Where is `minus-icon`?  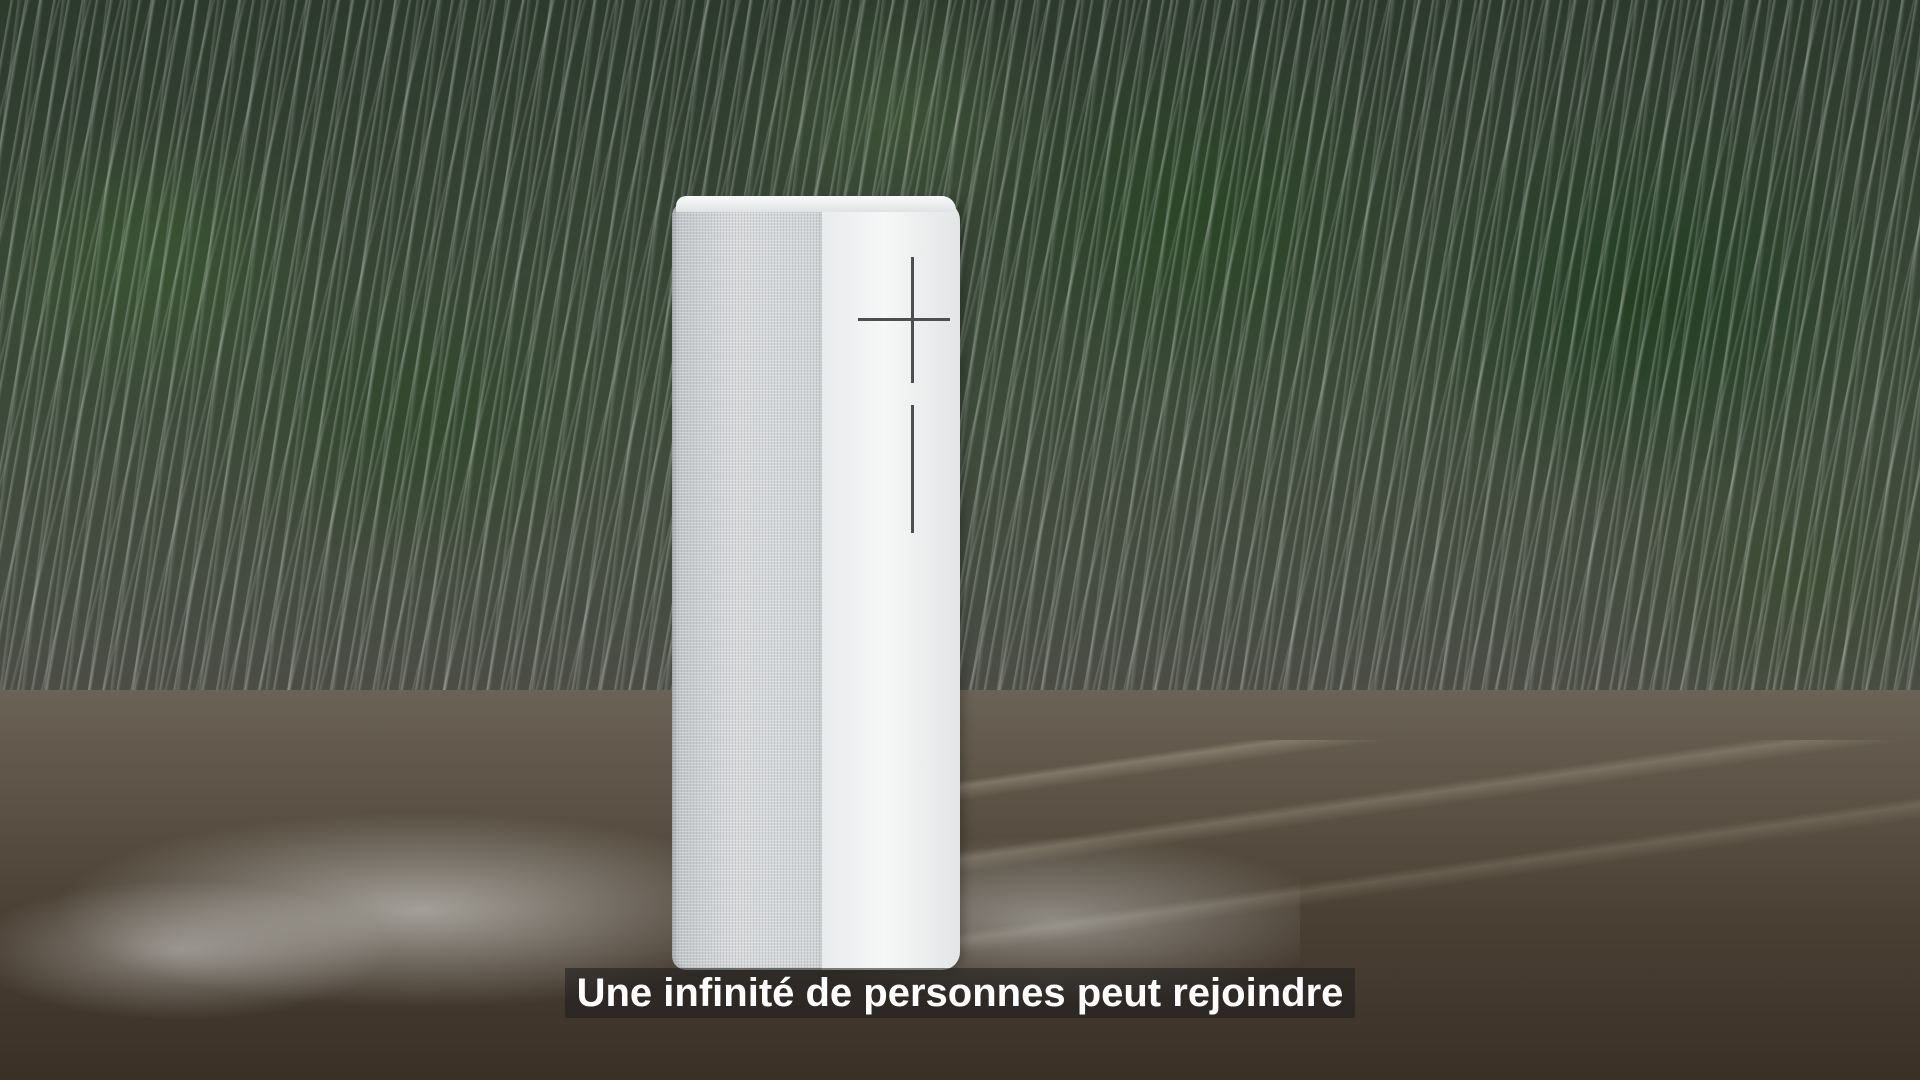
minus-icon is located at coordinates (912, 469).